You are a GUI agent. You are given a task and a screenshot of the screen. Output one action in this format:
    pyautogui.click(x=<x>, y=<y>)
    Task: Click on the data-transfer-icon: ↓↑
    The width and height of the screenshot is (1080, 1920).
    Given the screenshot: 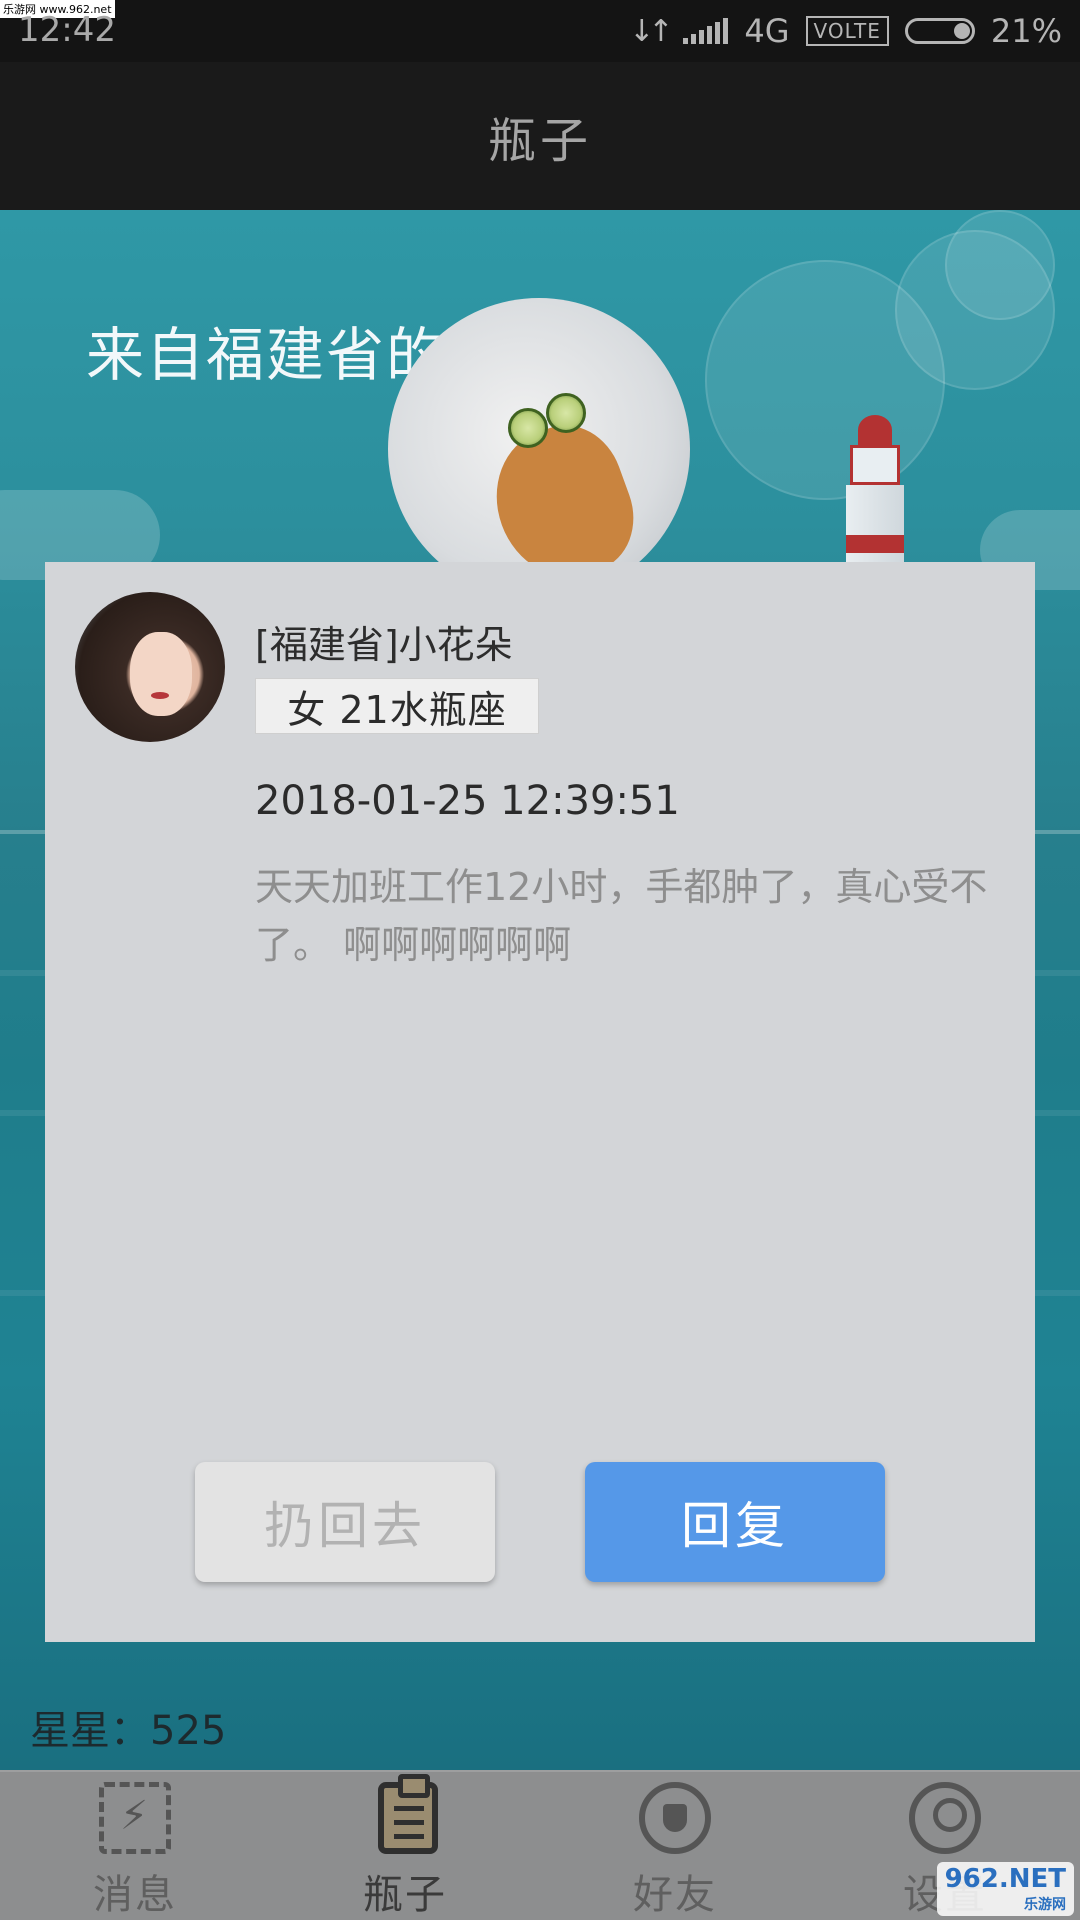 What is the action you would take?
    pyautogui.click(x=651, y=31)
    